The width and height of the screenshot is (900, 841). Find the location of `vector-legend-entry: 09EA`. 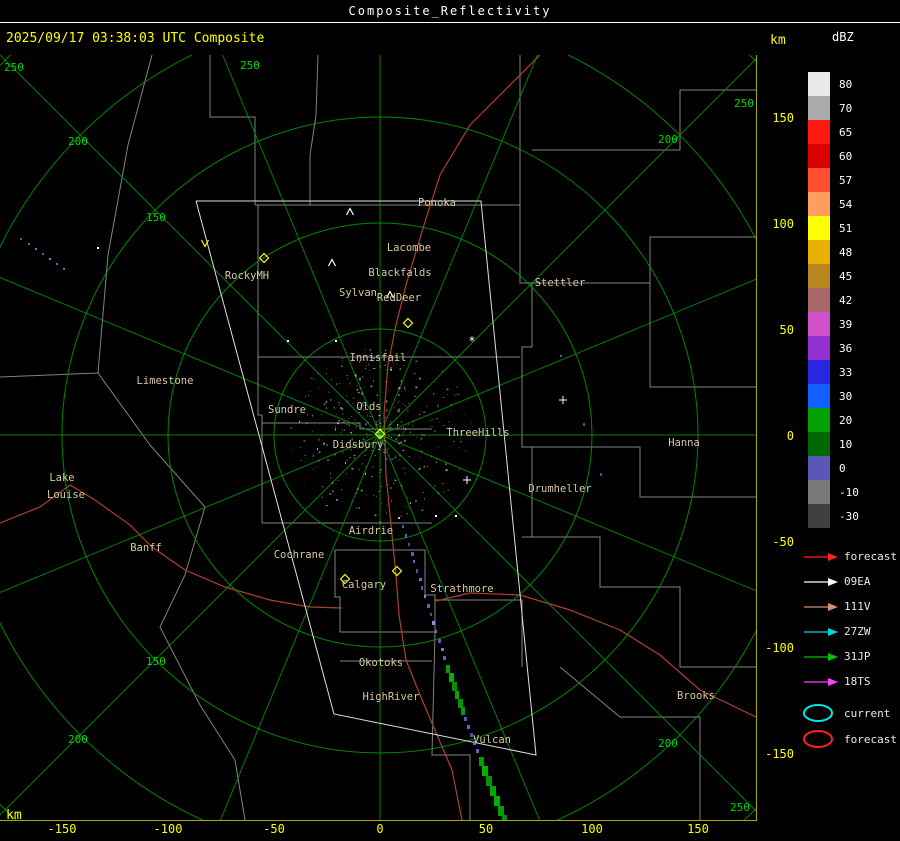

vector-legend-entry: 09EA is located at coordinates (851, 581).